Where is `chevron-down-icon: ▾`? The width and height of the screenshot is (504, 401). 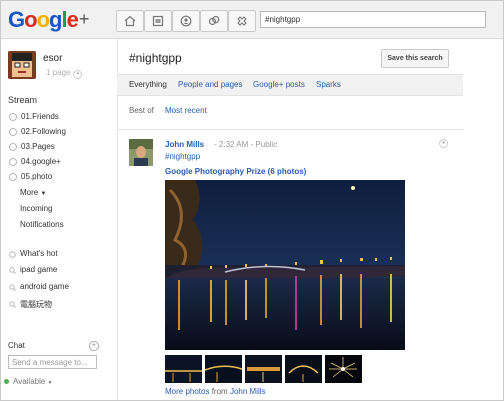 chevron-down-icon: ▾ is located at coordinates (78, 74).